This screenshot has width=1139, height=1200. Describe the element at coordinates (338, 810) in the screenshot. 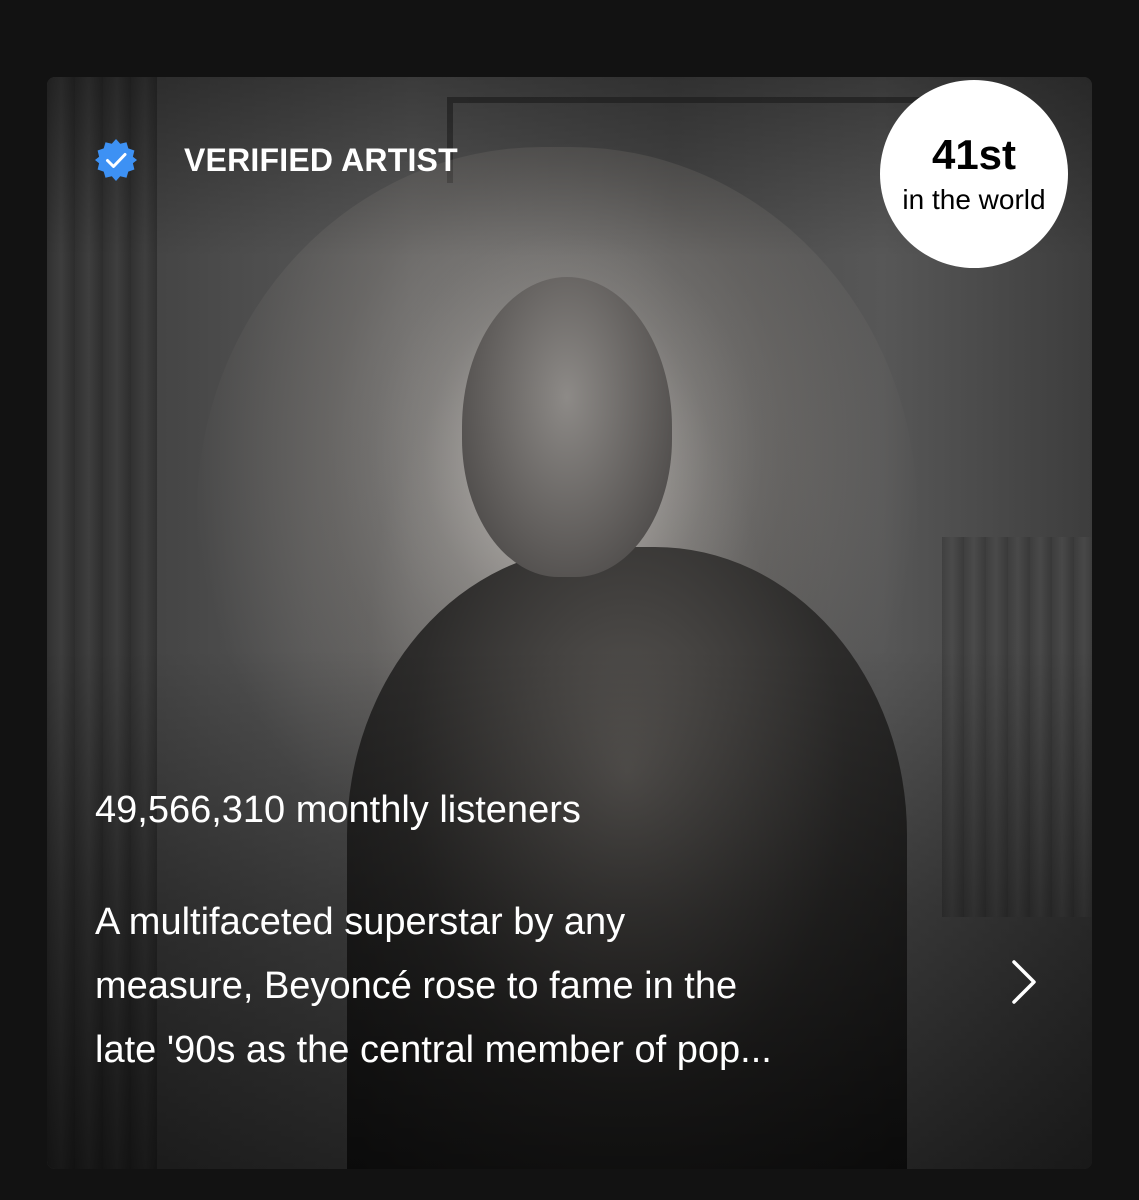

I see `monthly-listeners: 49,566,310 monthly listeners` at that location.